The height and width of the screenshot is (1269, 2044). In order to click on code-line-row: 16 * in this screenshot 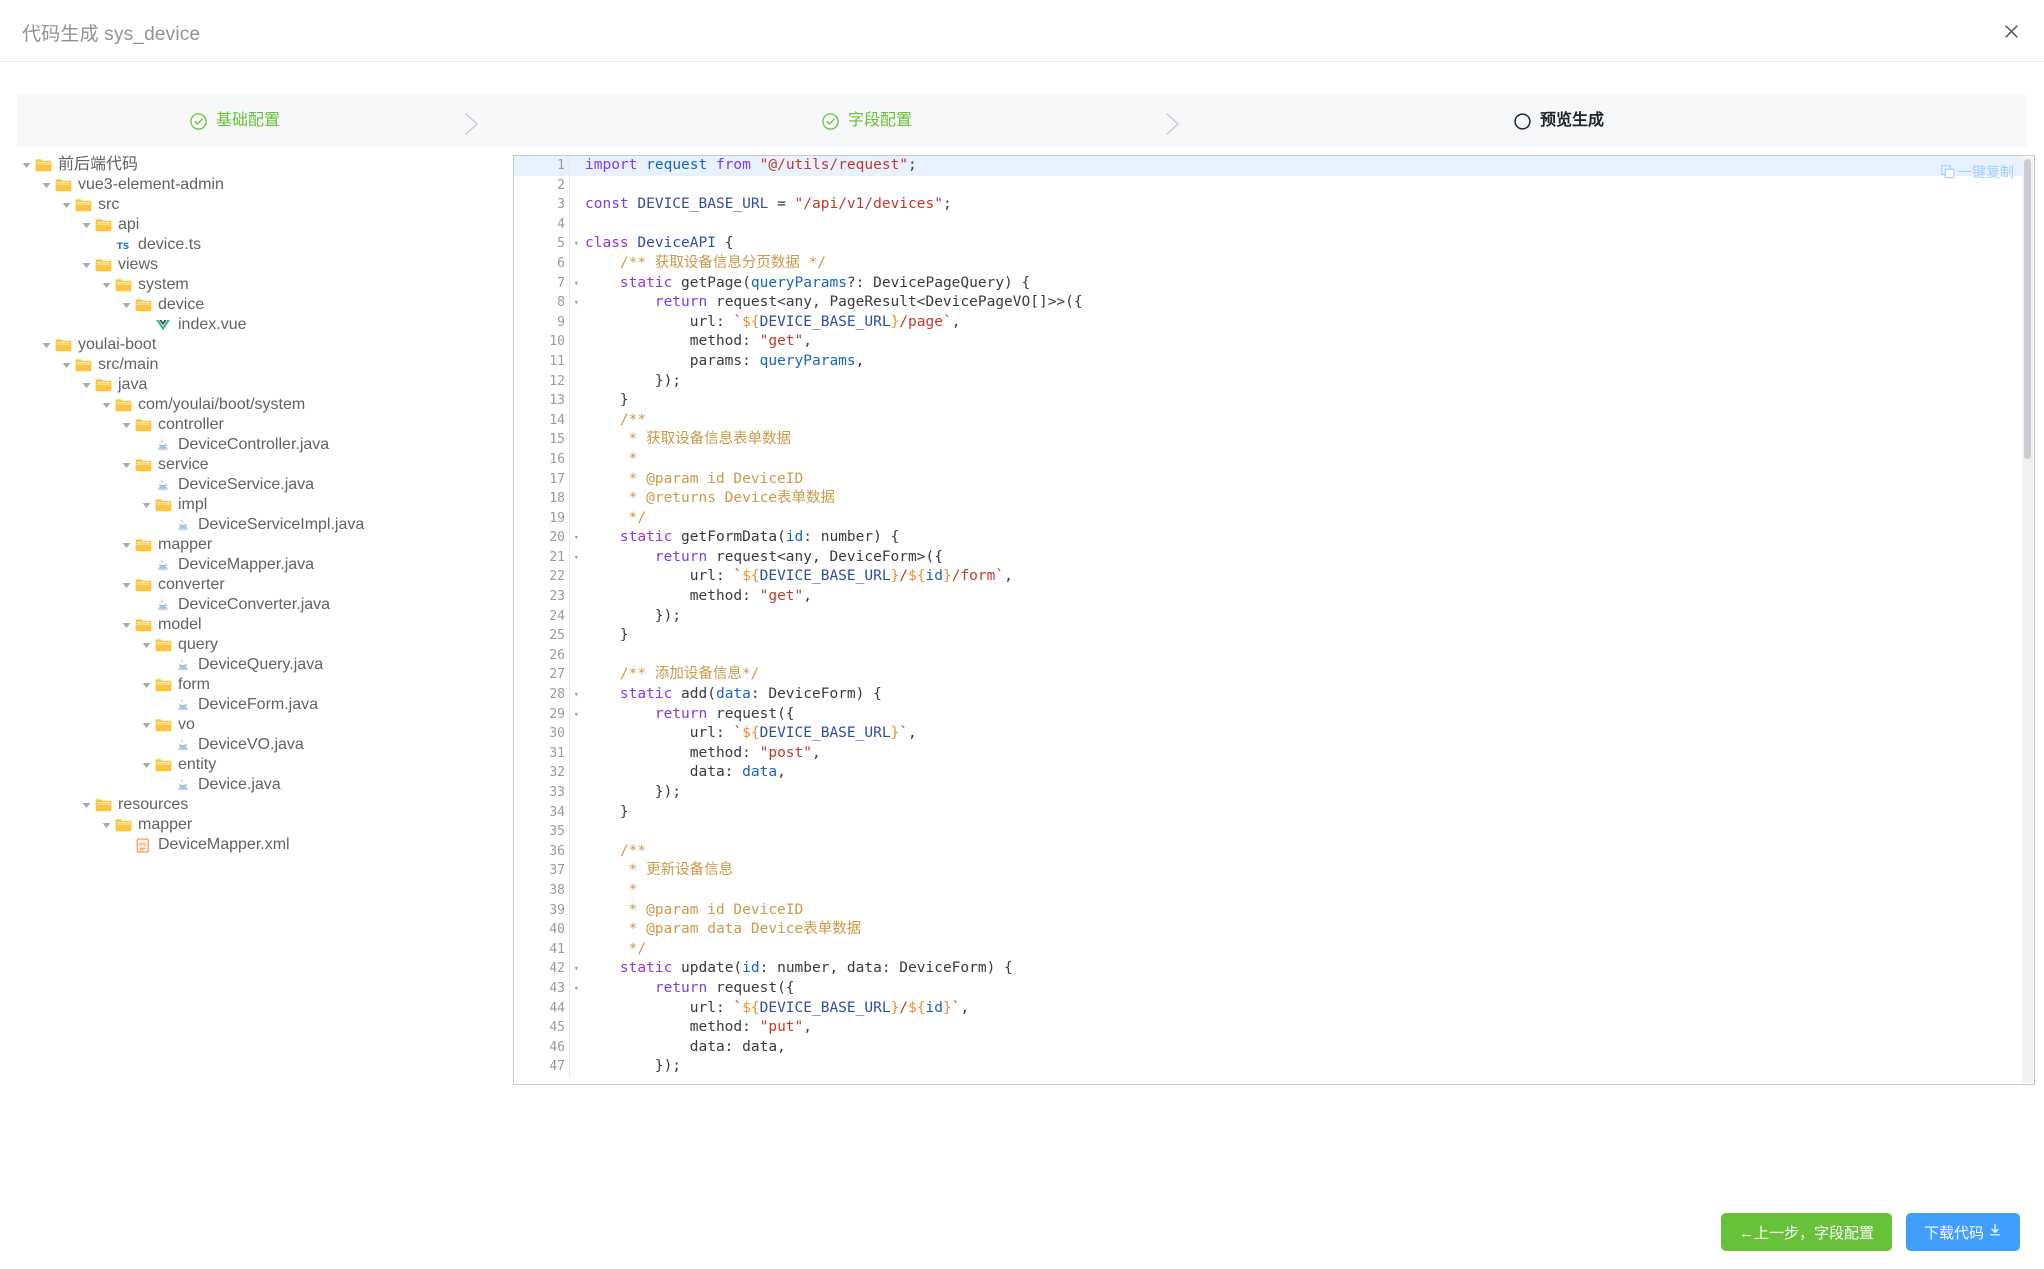, I will do `click(1268, 459)`.